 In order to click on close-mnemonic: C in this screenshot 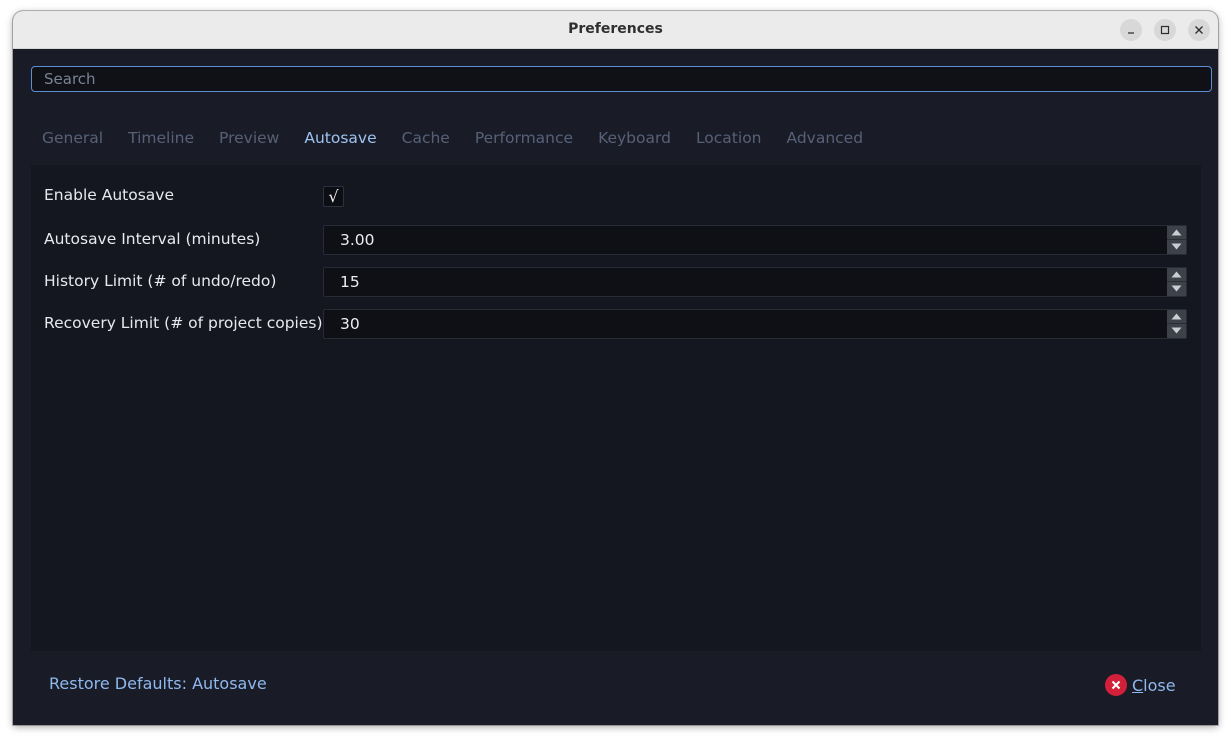, I will do `click(1138, 685)`.